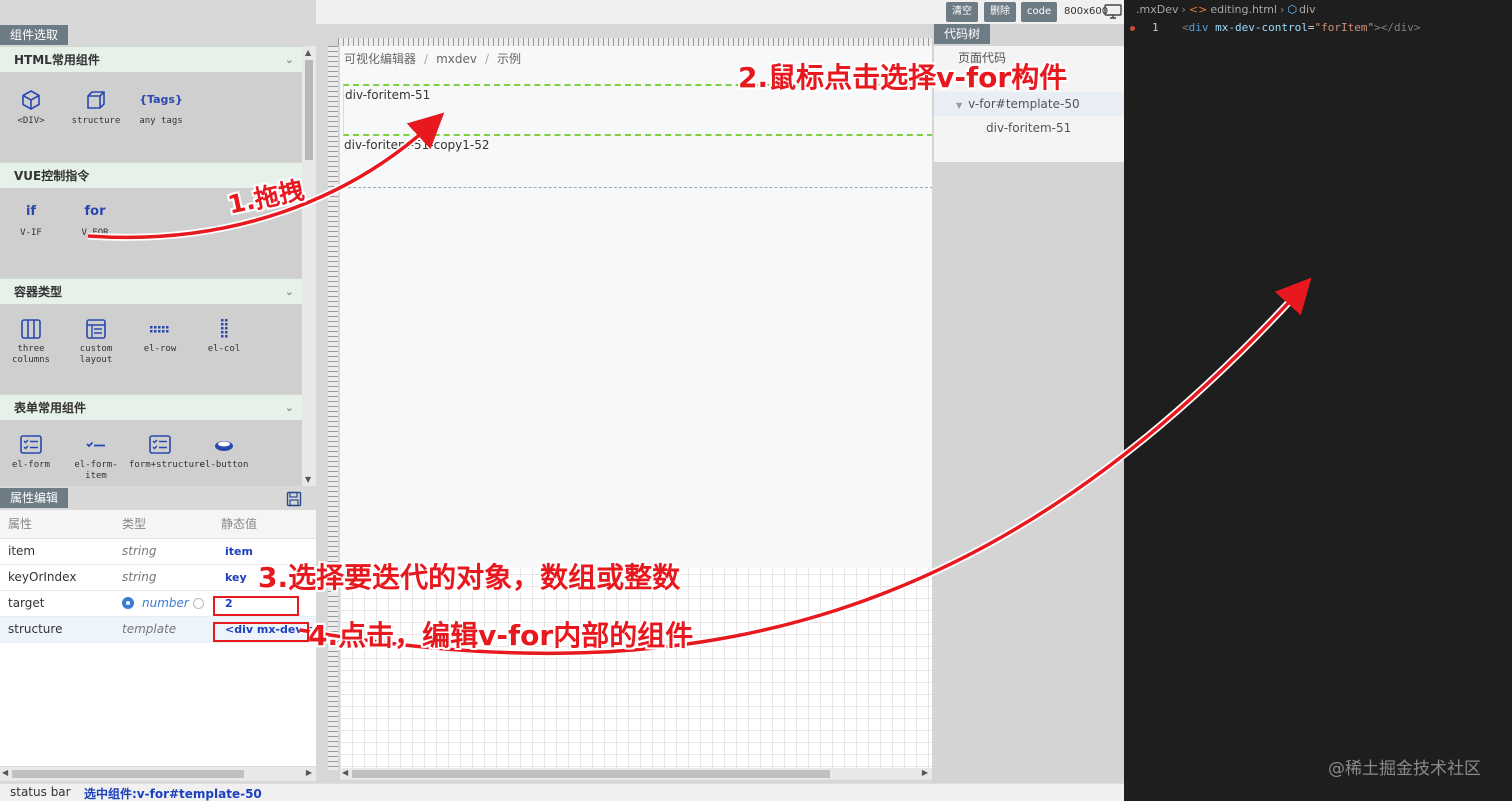  What do you see at coordinates (1404, 769) in the screenshot?
I see `watermark: @稀土掘金技术社区` at bounding box center [1404, 769].